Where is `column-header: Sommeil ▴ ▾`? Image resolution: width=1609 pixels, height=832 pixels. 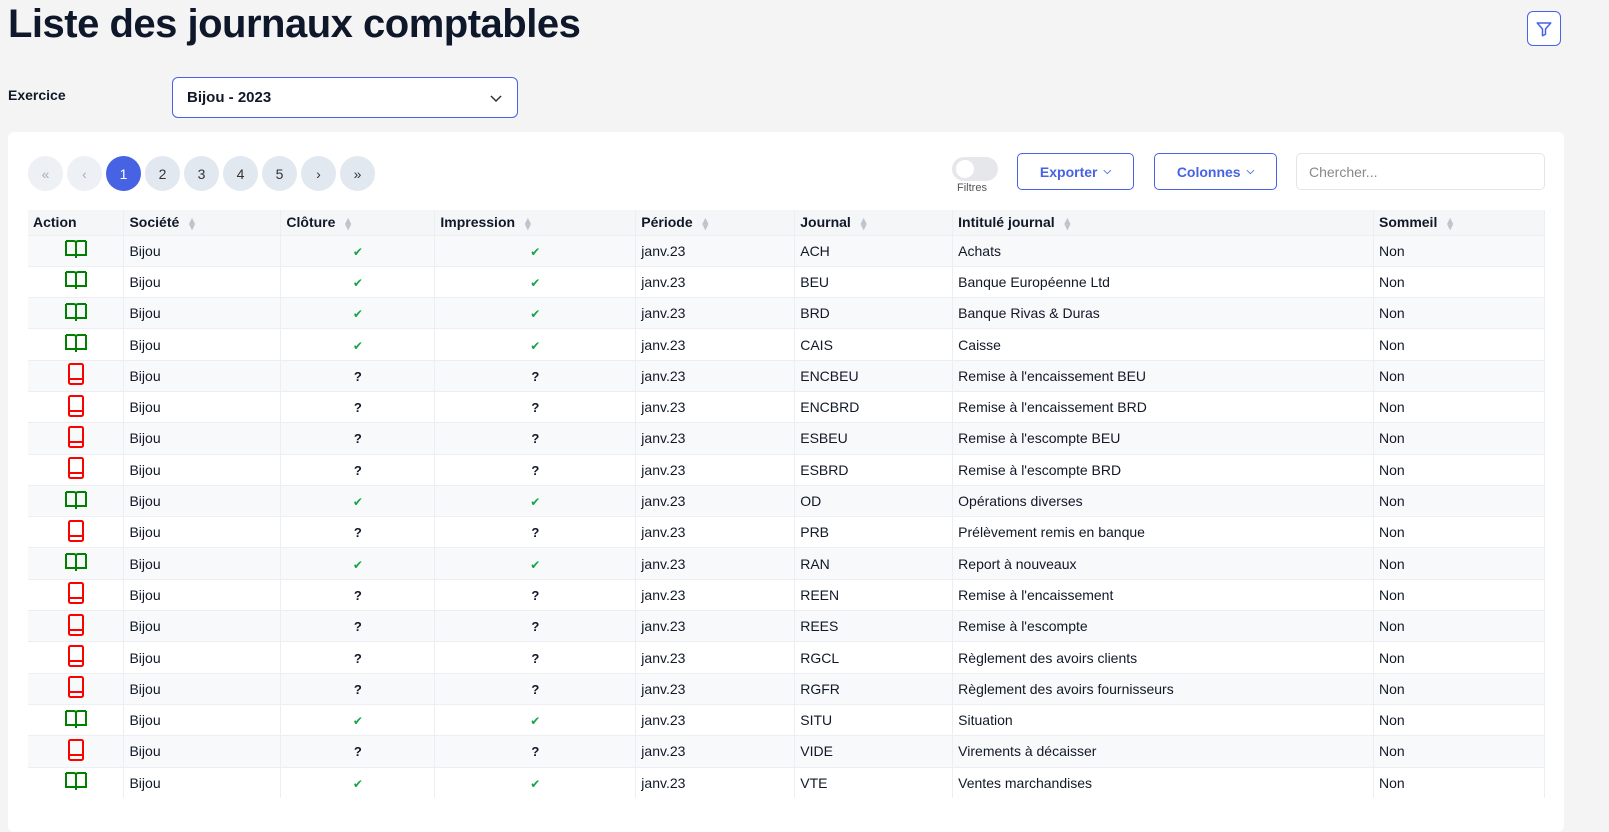
column-header: Sommeil ▴ ▾ is located at coordinates (1459, 222).